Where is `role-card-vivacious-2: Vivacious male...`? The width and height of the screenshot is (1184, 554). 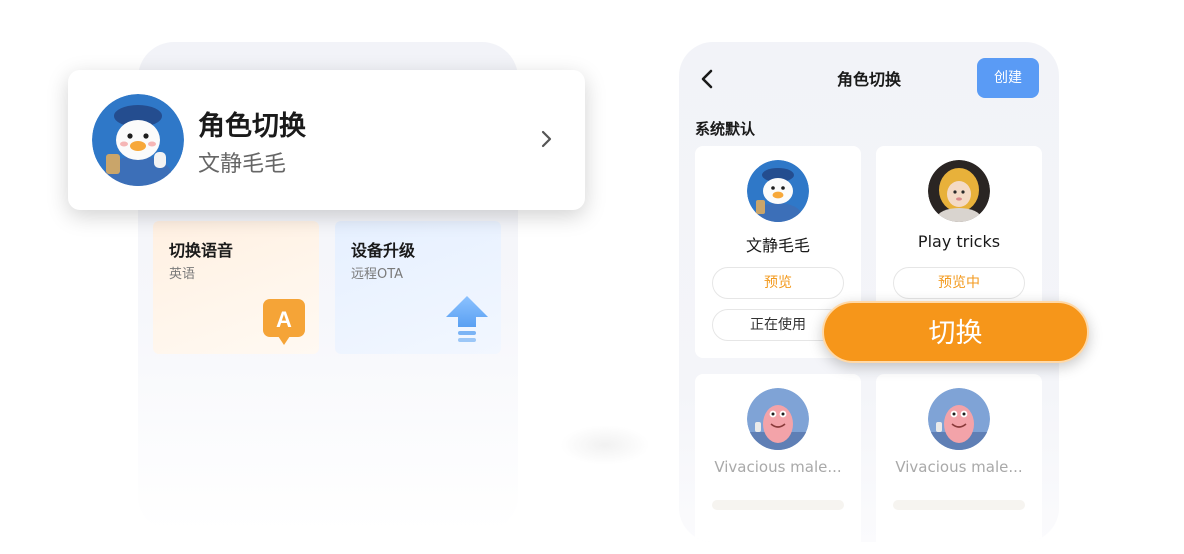 role-card-vivacious-2: Vivacious male... is located at coordinates (959, 458).